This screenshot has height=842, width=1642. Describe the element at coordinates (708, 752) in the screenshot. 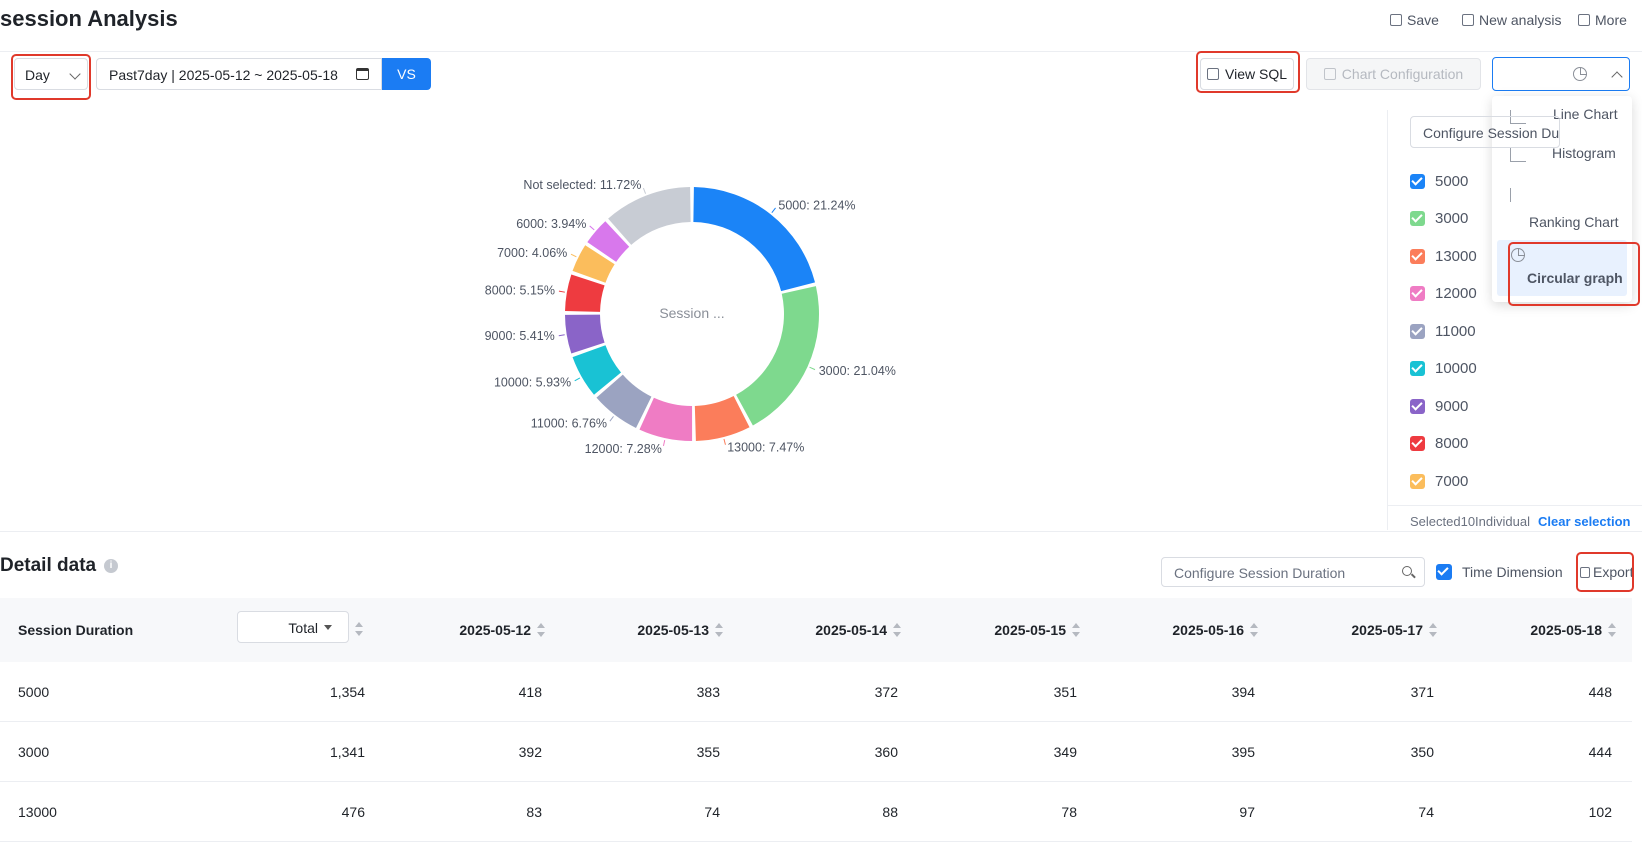

I see `table-cell: 355` at that location.